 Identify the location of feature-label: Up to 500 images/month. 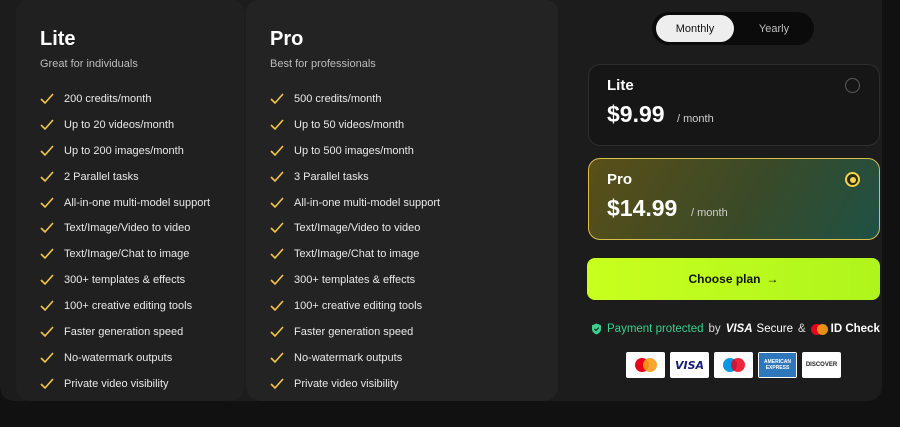
(354, 150).